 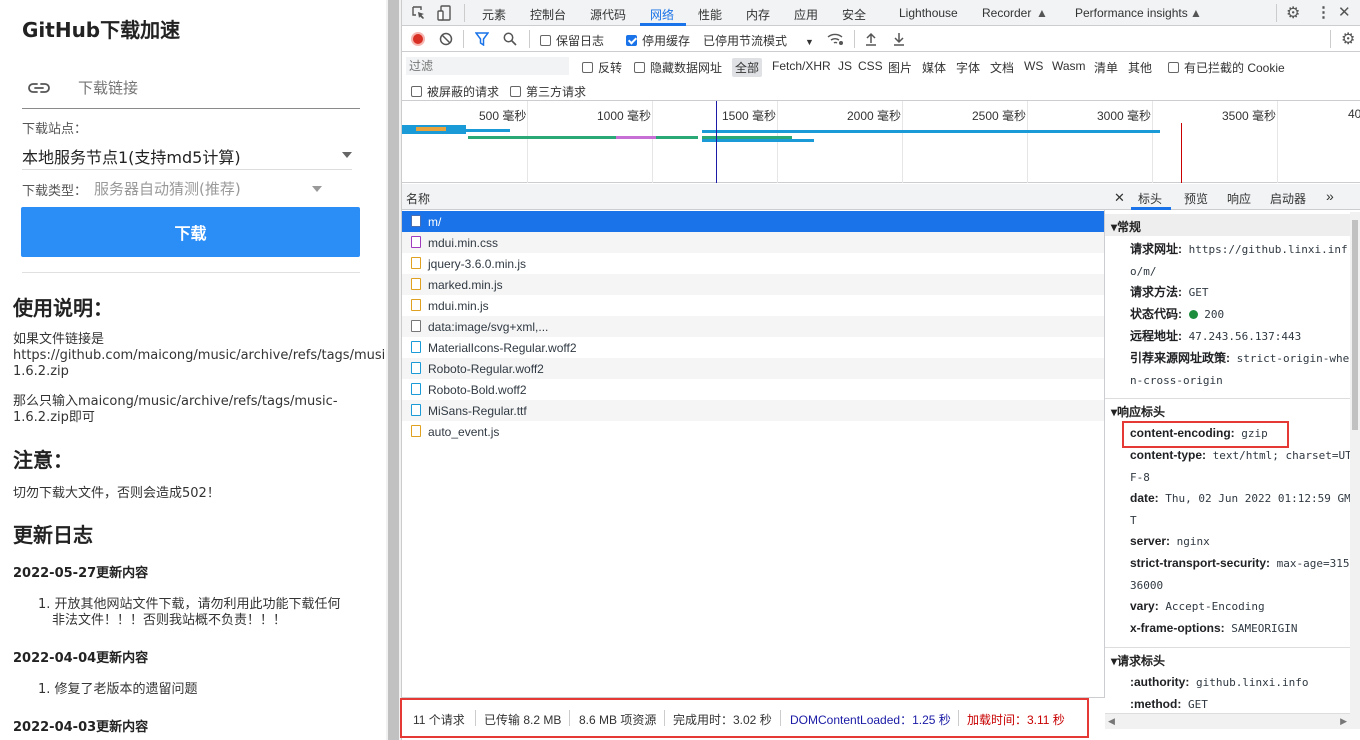 I want to click on filter-type-img: 图片, so click(x=900, y=67).